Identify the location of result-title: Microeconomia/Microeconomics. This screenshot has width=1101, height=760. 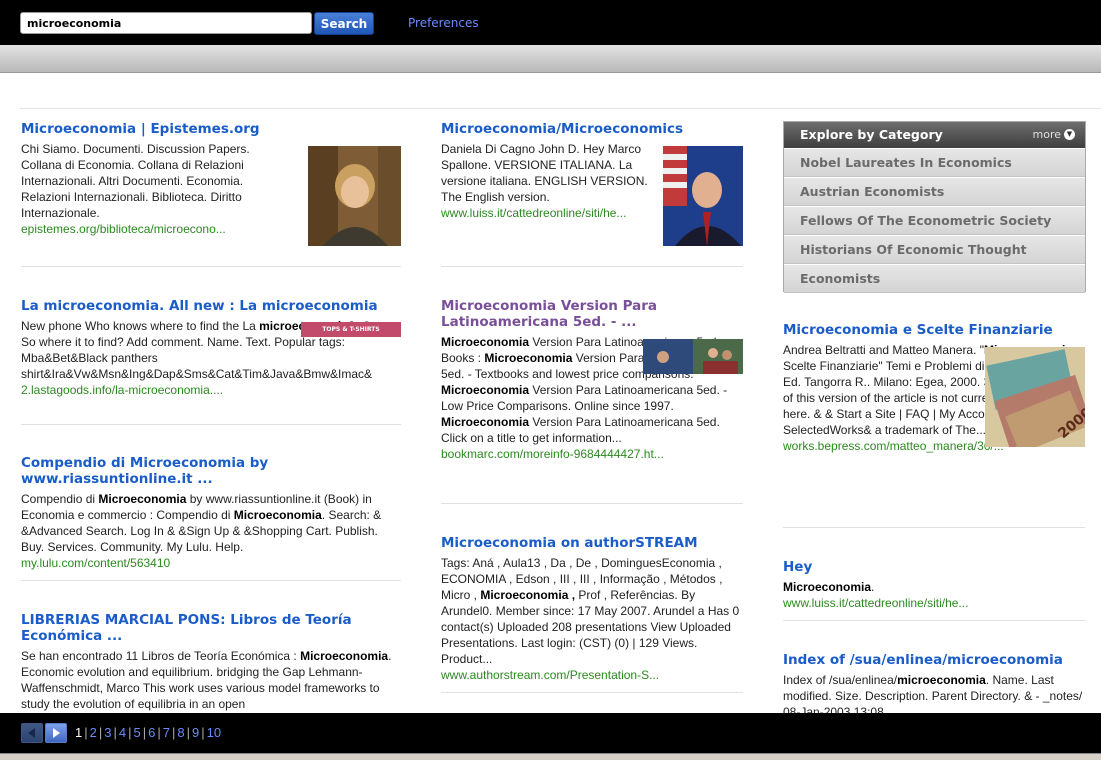
(562, 129).